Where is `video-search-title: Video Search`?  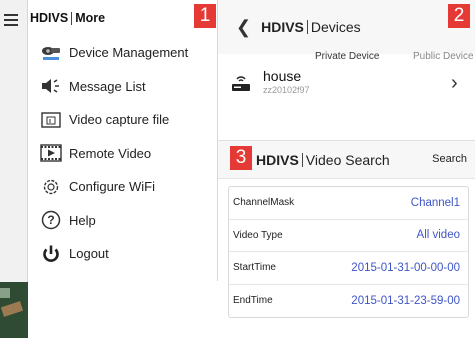 video-search-title: Video Search is located at coordinates (347, 159).